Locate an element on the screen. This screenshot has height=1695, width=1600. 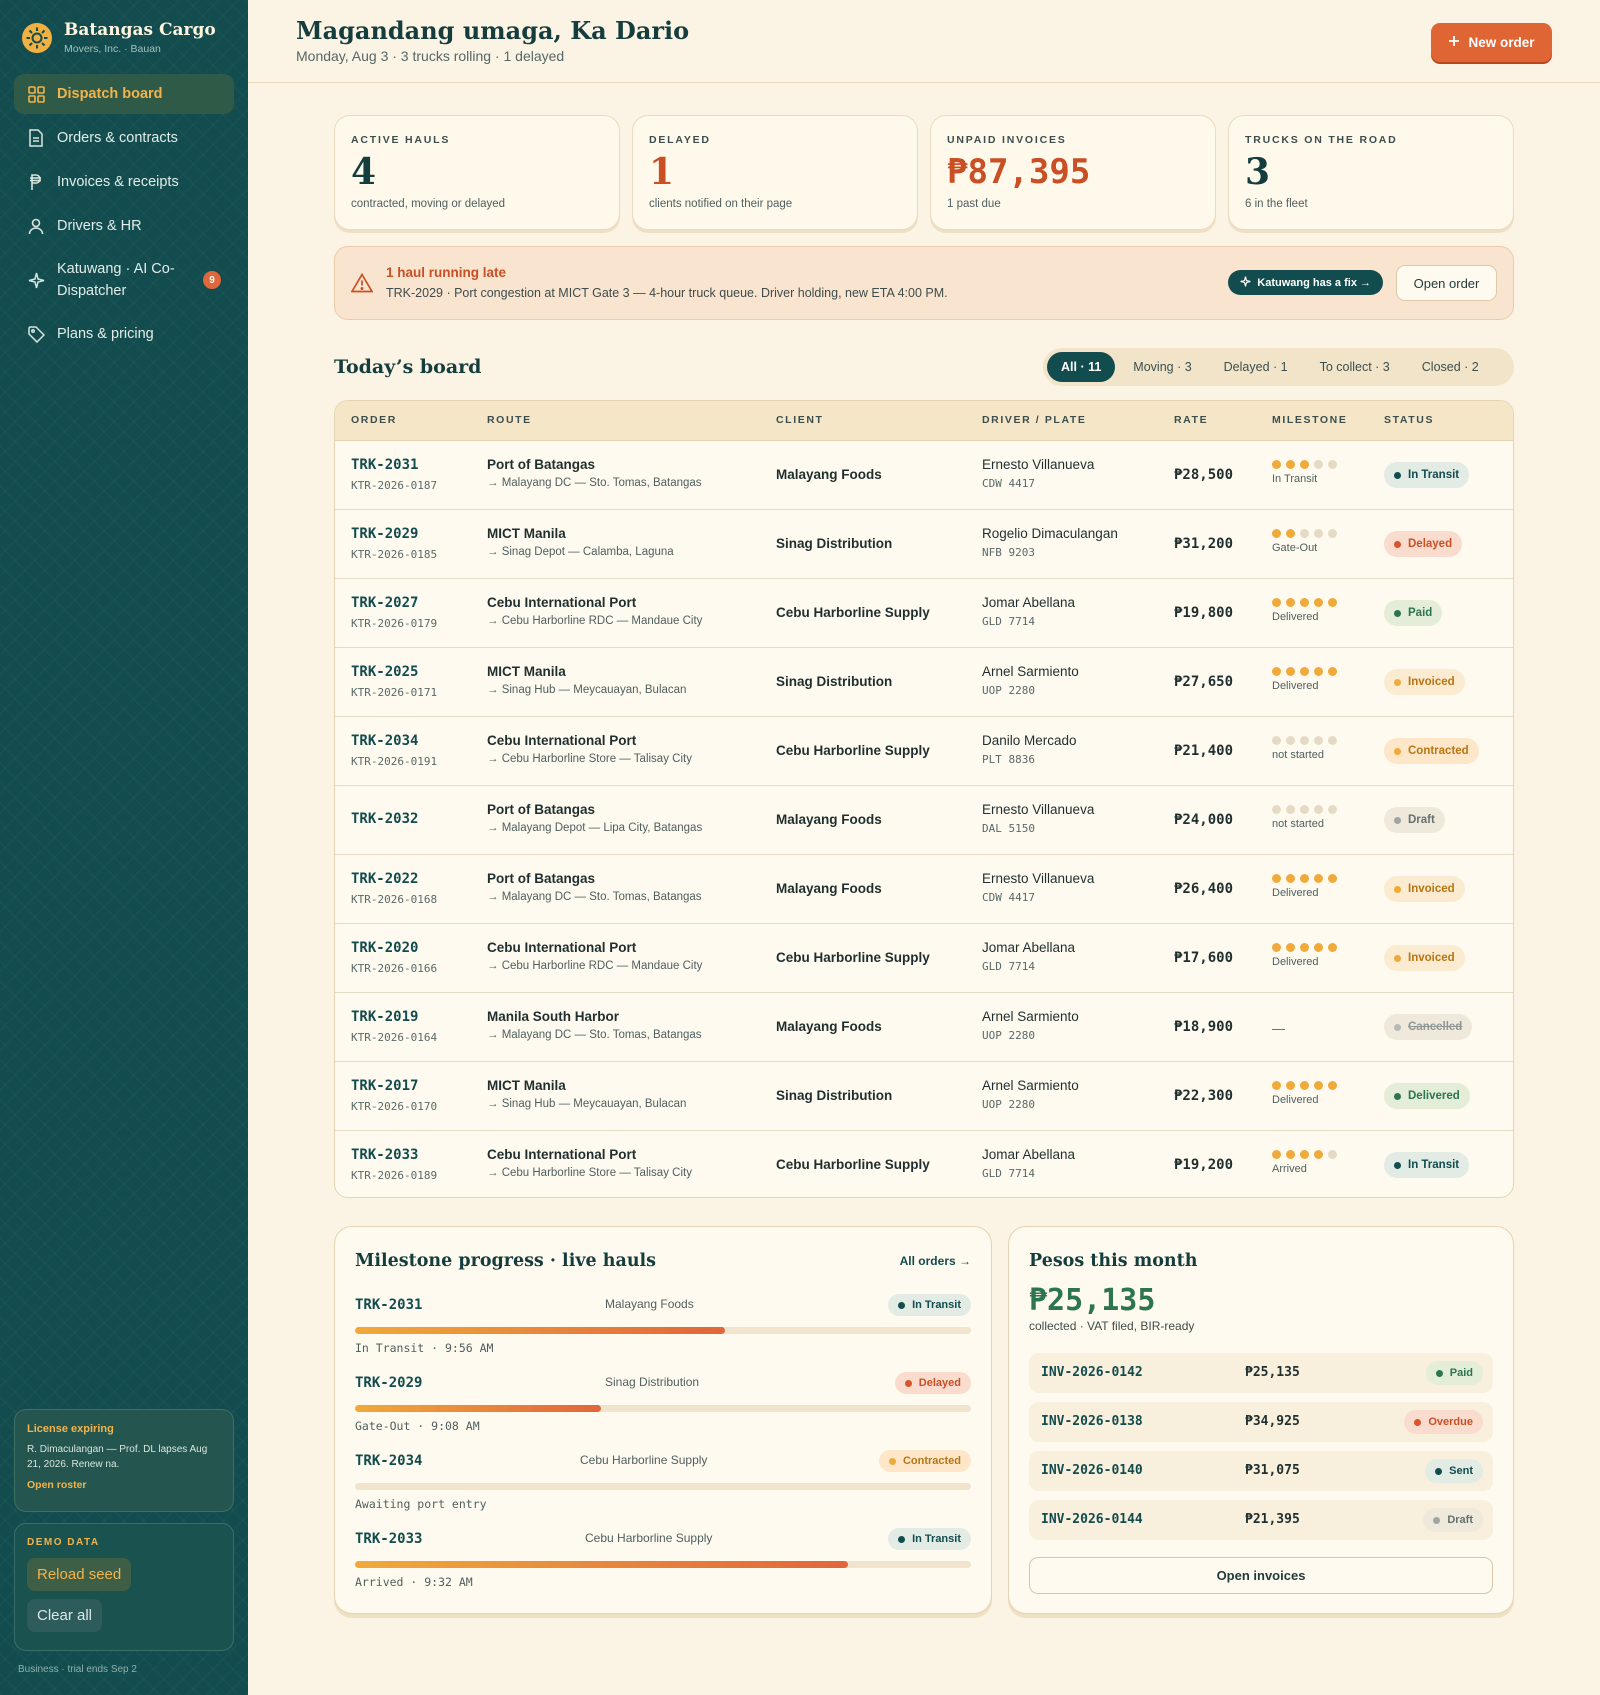
open-invoices-button: Open invoices is located at coordinates (1261, 1575).